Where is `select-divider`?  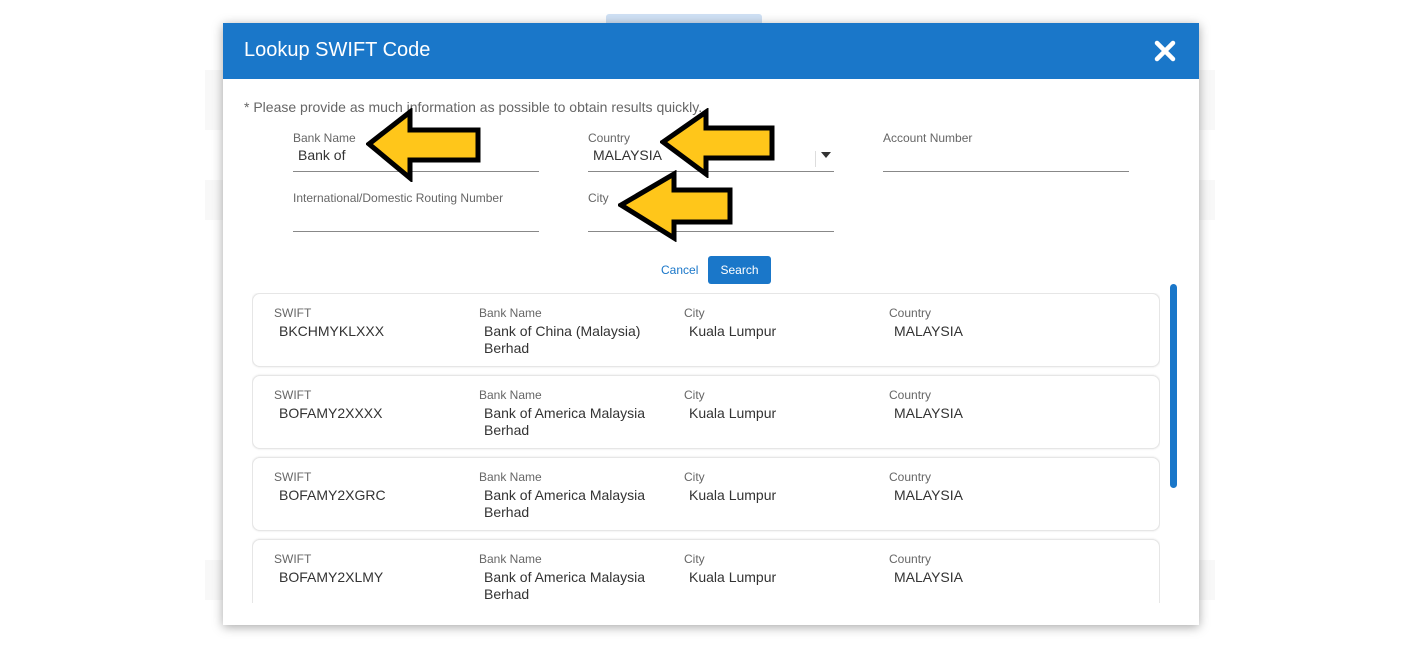
select-divider is located at coordinates (815, 159).